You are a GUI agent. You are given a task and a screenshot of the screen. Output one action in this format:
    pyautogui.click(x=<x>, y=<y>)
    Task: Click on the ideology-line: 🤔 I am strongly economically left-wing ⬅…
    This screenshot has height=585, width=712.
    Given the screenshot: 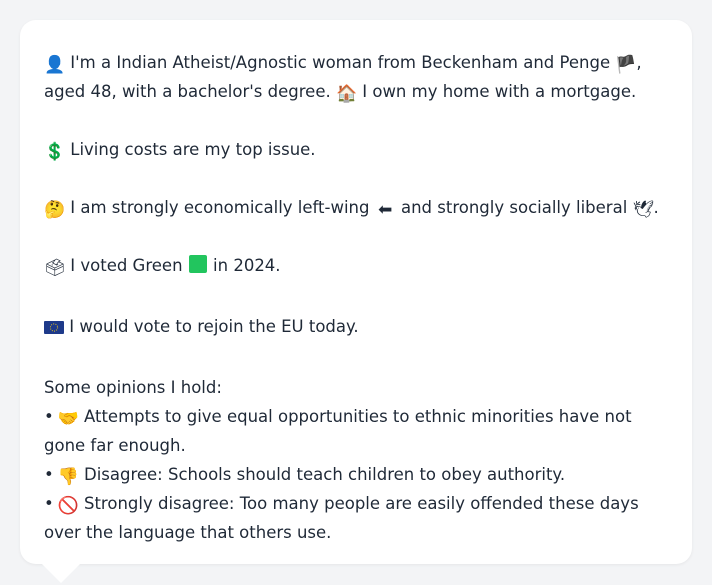 What is the action you would take?
    pyautogui.click(x=356, y=207)
    